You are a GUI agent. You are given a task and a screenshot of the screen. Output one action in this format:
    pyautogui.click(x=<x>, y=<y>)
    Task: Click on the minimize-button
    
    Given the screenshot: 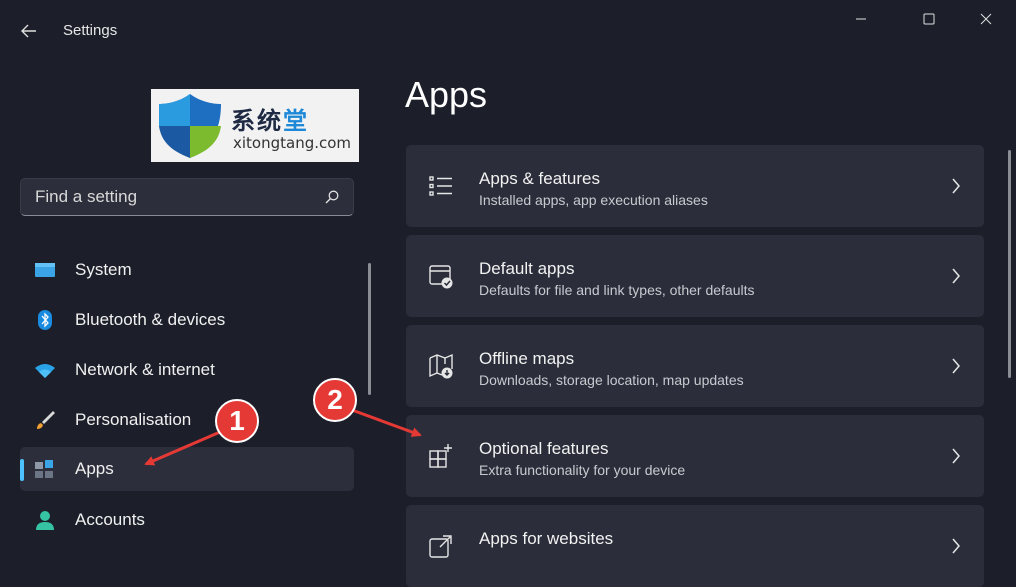 What is the action you would take?
    pyautogui.click(x=861, y=19)
    